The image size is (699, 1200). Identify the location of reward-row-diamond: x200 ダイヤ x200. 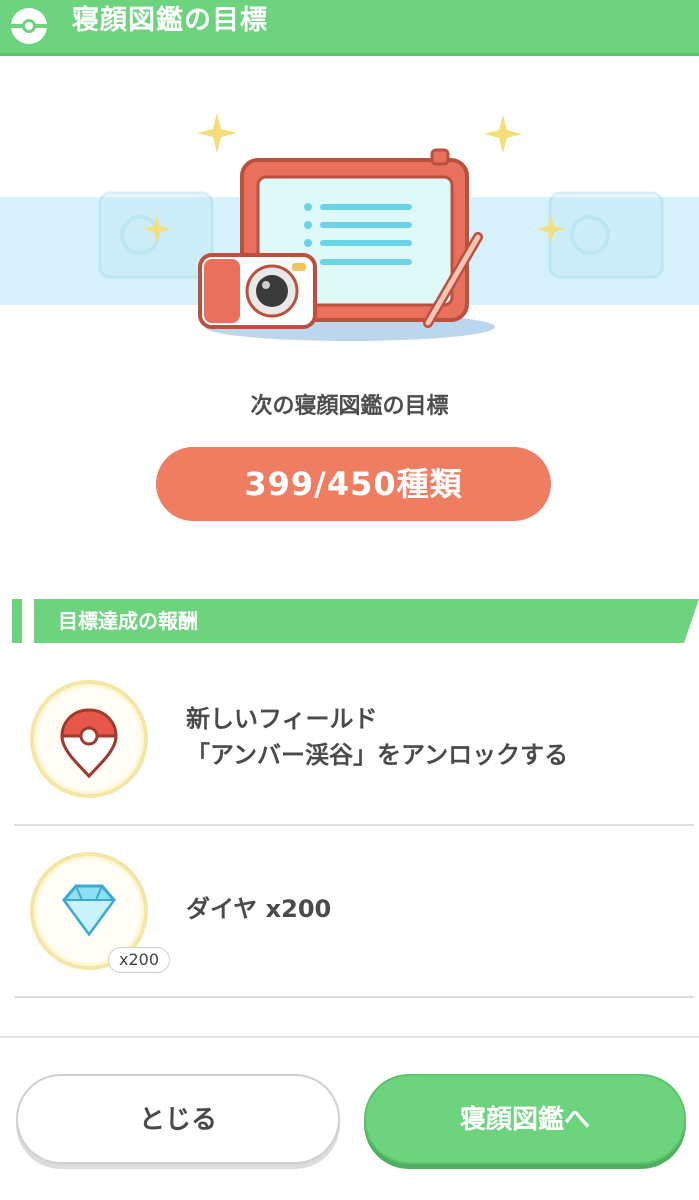
(354, 912).